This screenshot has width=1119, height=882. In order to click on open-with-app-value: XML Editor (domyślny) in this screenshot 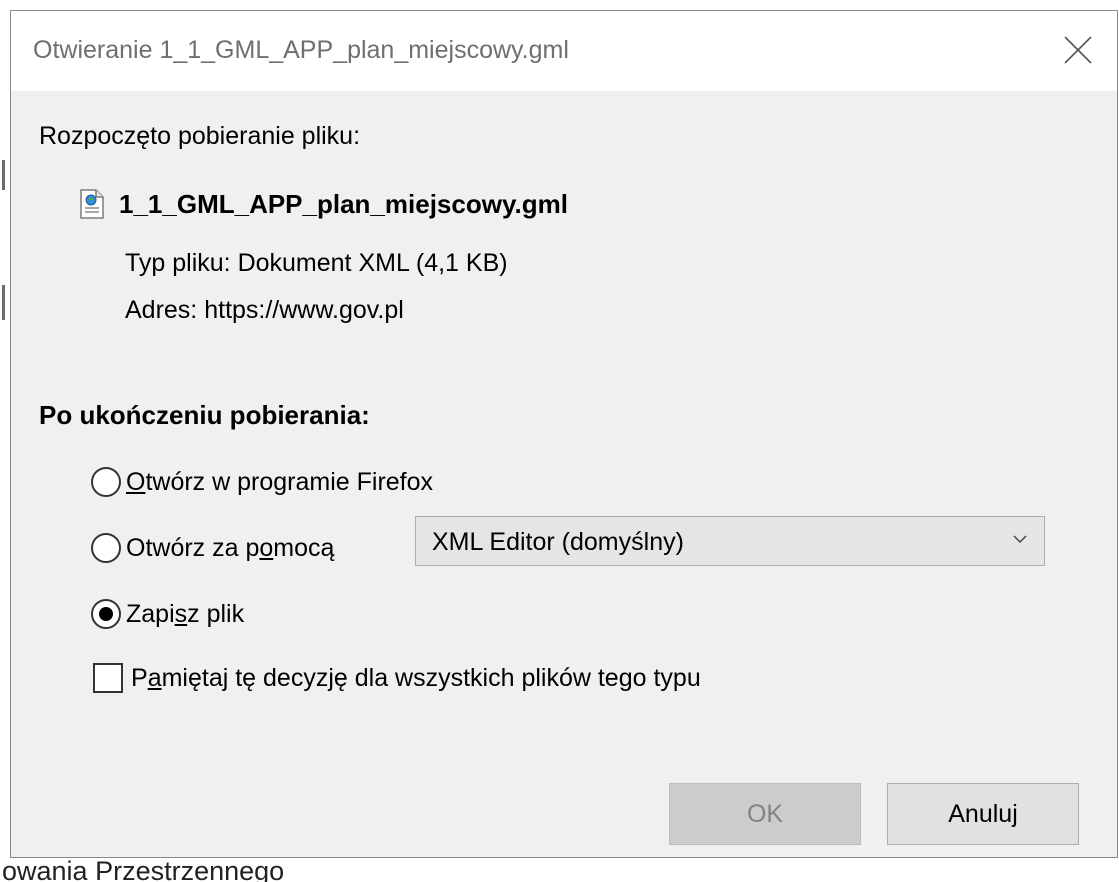, I will do `click(558, 542)`.